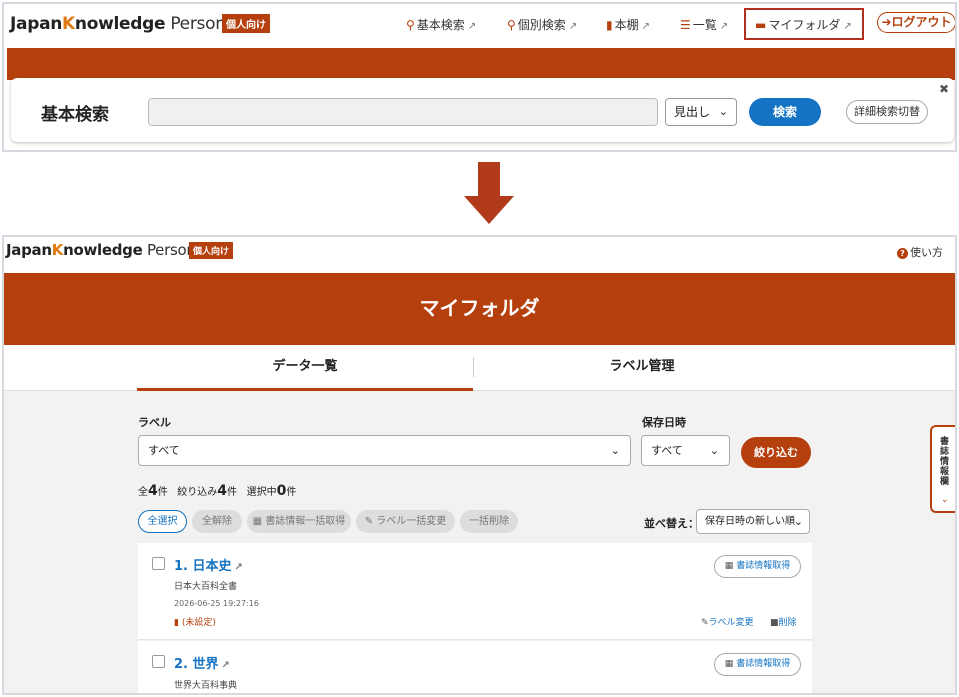 Image resolution: width=959 pixels, height=697 pixels. I want to click on page-title: マイフォルダ, so click(479, 309).